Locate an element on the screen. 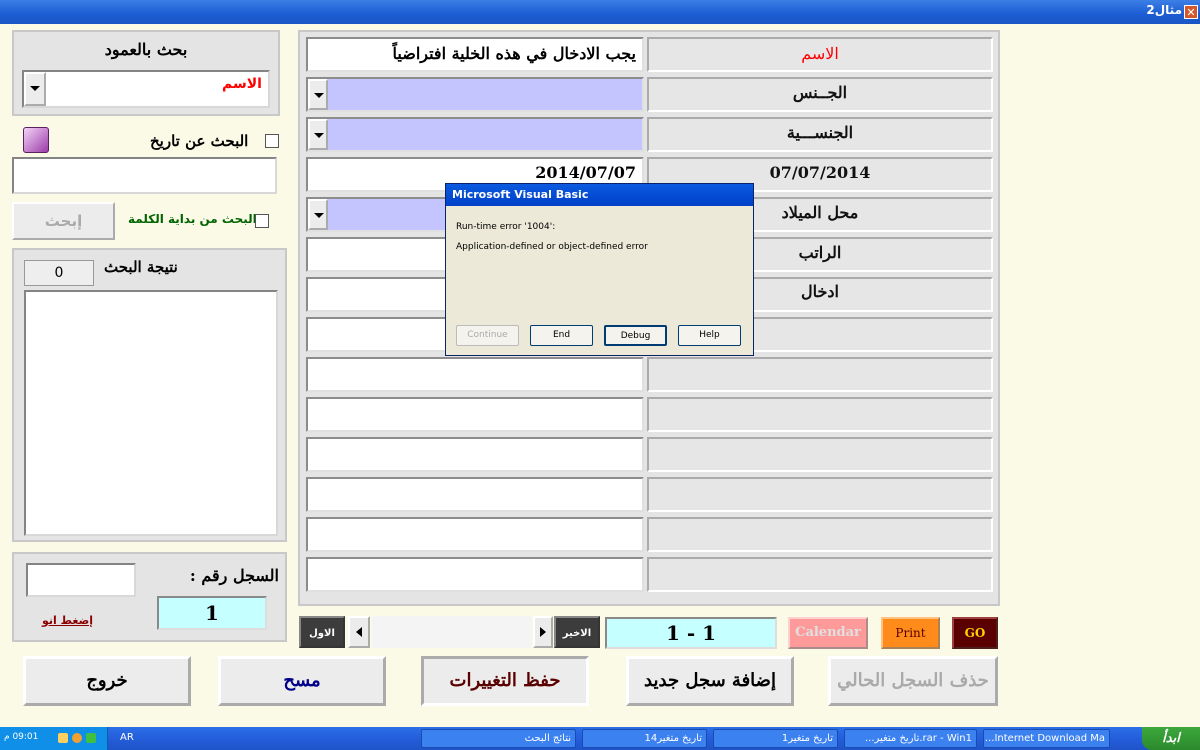  press-label: إضغط انو is located at coordinates (67, 620).